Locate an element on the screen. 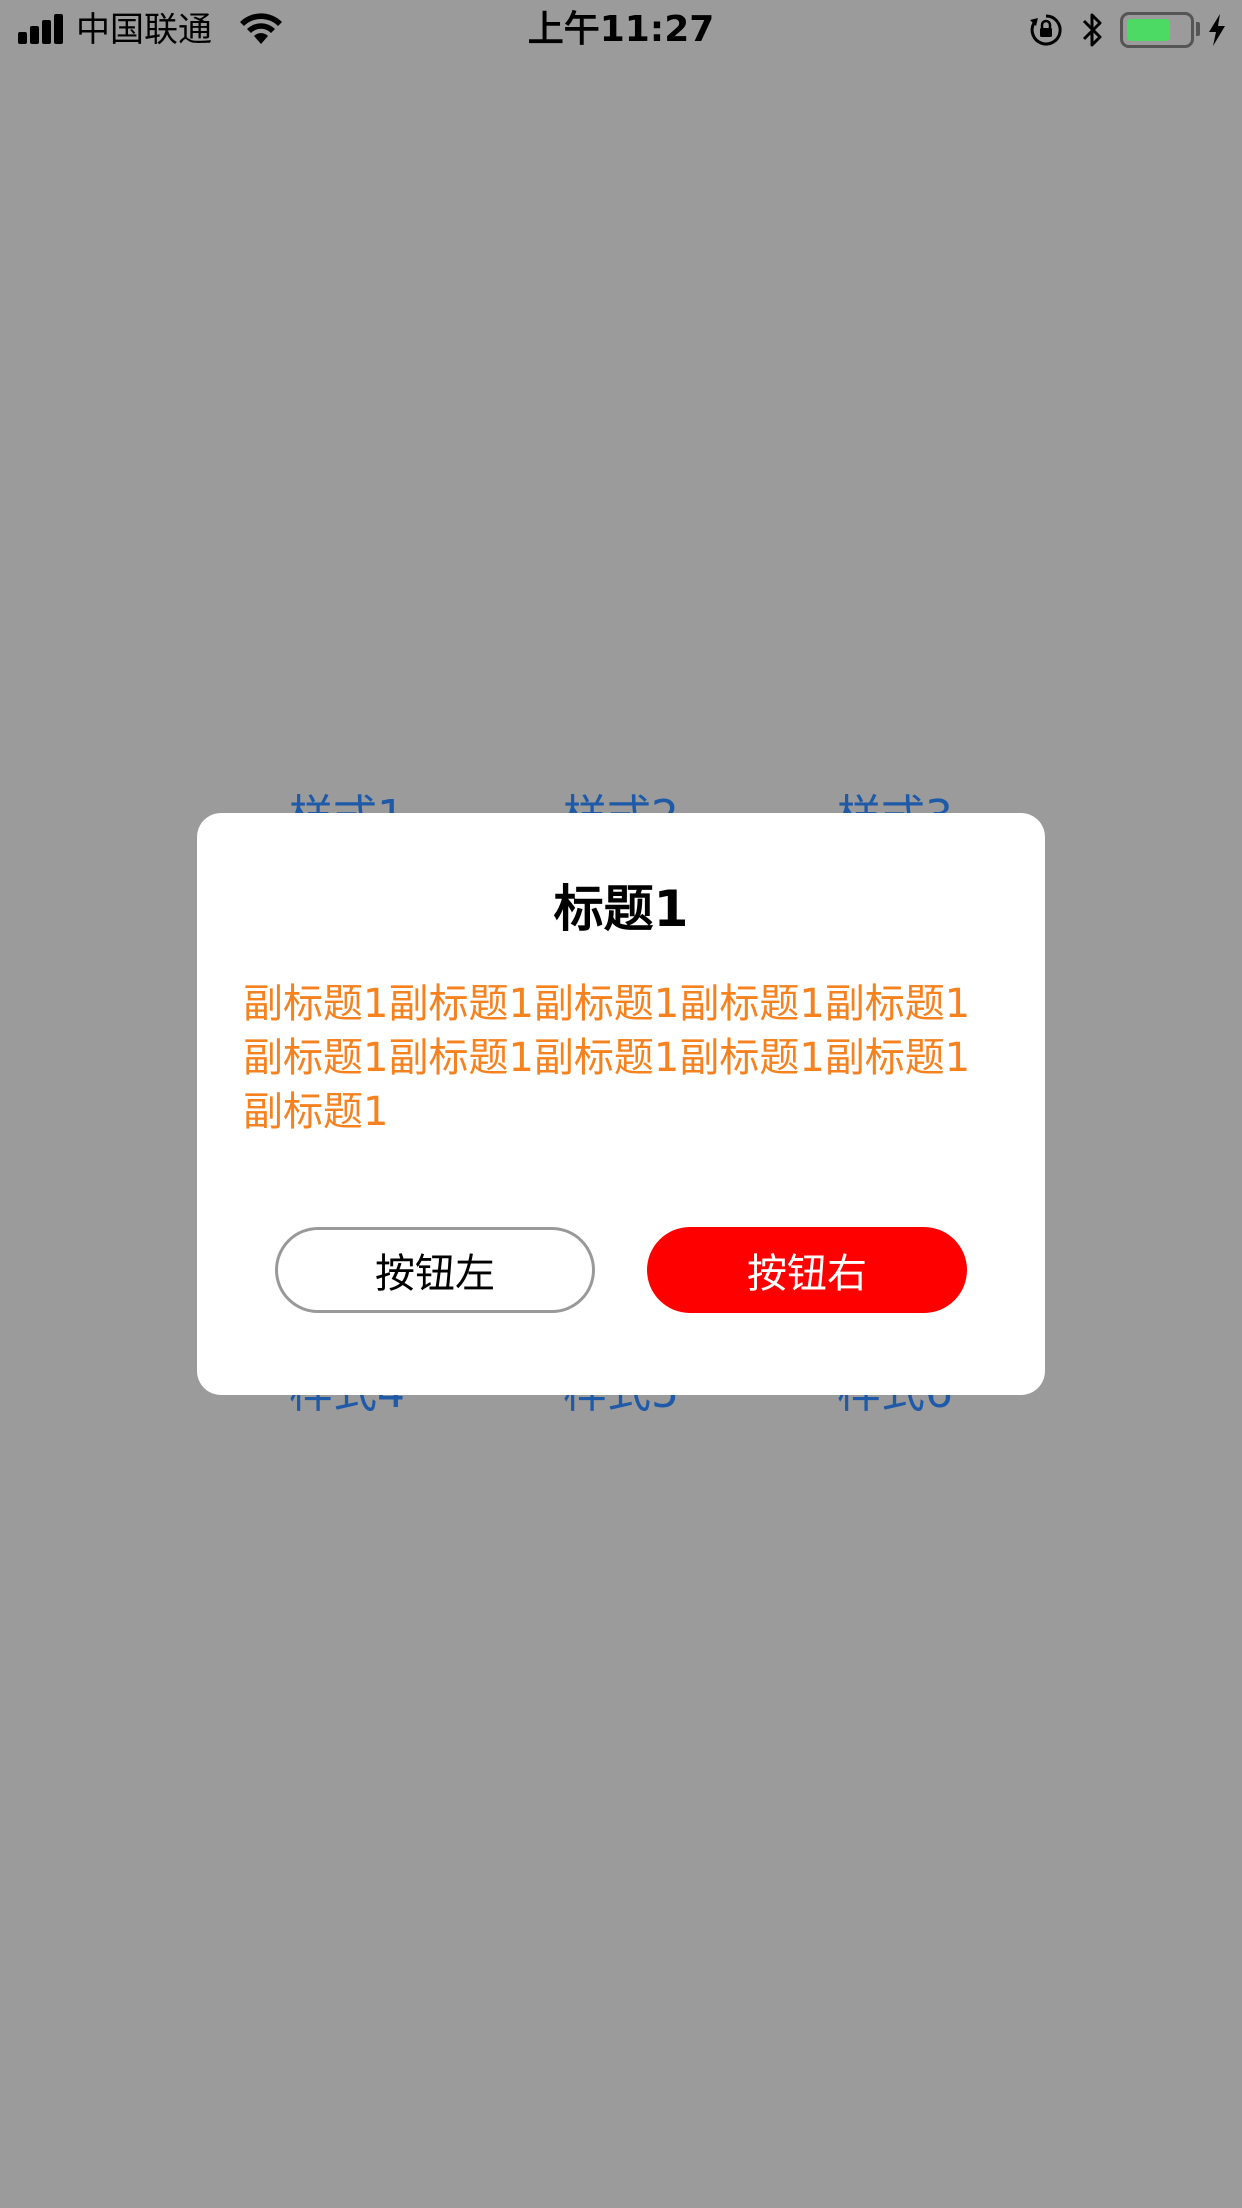 The width and height of the screenshot is (1242, 2208). orientation-lock-icon is located at coordinates (1046, 30).